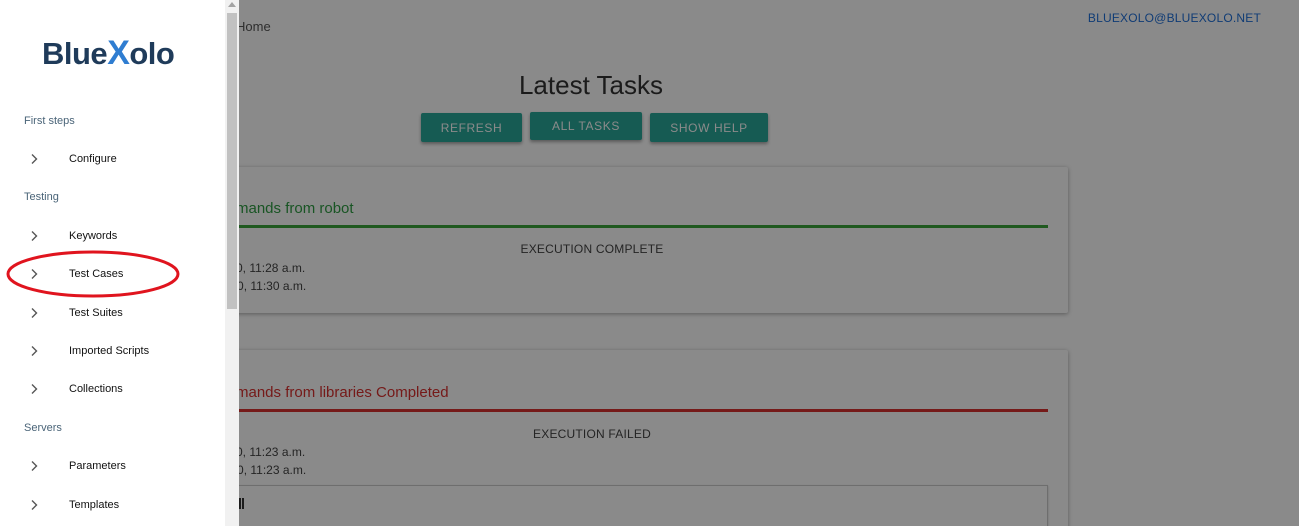 The width and height of the screenshot is (1299, 526). I want to click on sidebar-item-test-cases: Test Cases, so click(112, 274).